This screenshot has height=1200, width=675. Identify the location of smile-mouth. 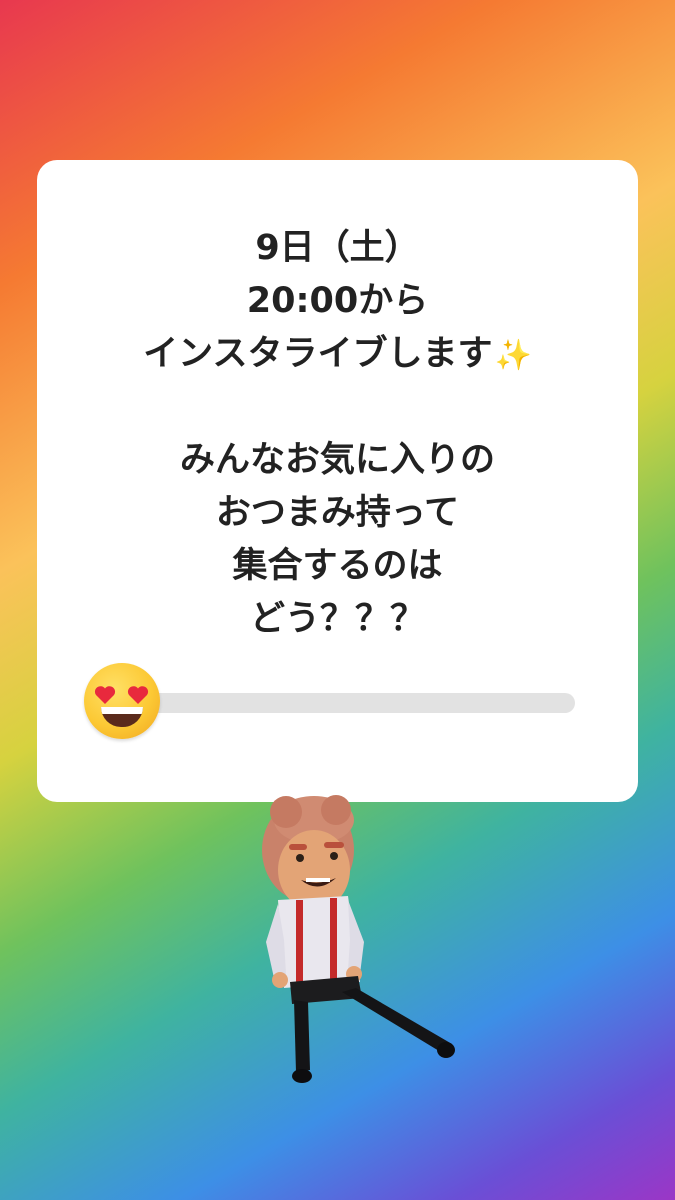
(122, 717).